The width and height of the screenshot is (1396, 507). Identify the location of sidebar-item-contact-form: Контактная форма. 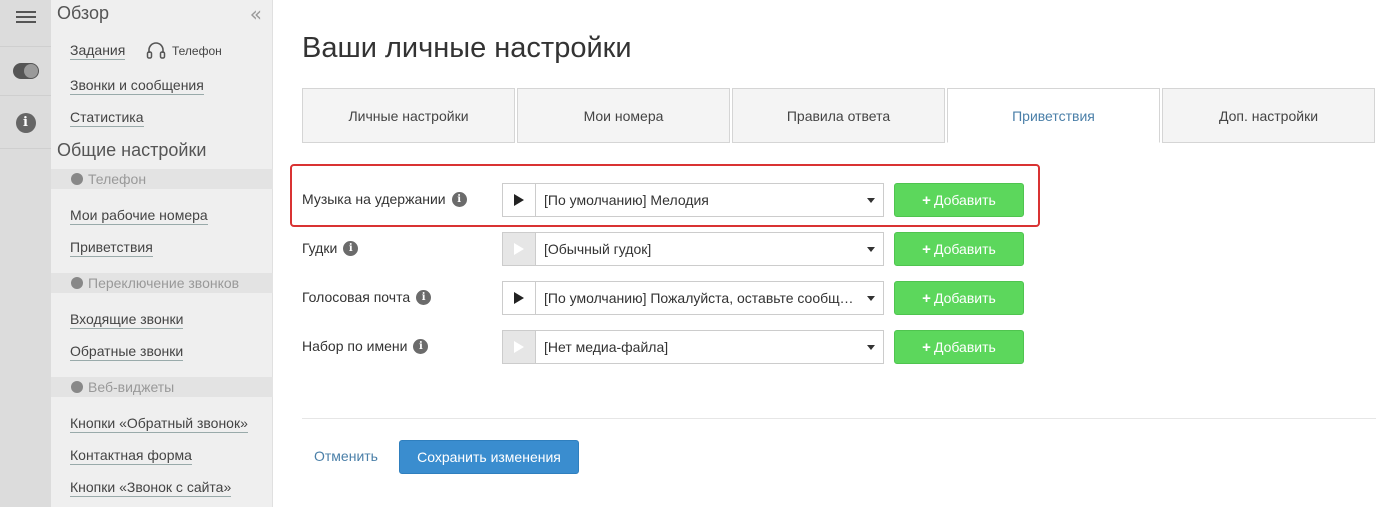
(131, 456).